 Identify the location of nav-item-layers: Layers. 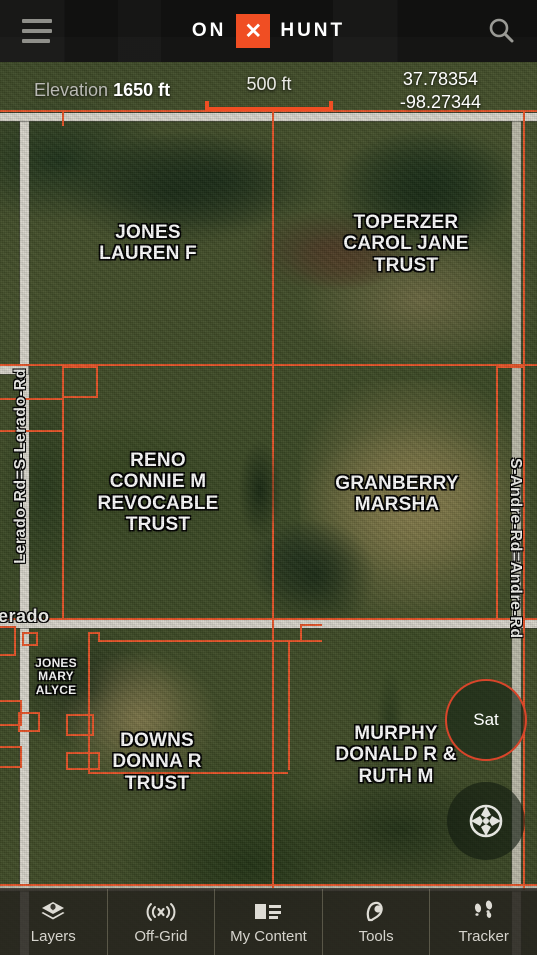
(54, 922).